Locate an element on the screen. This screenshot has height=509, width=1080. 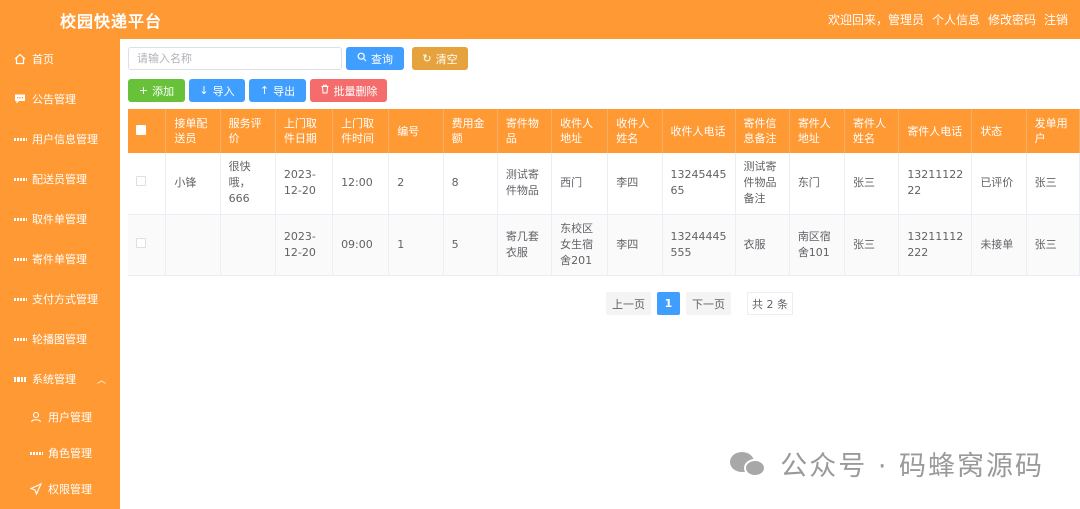
table-cell: 东校区女生宿舍201 is located at coordinates (580, 245).